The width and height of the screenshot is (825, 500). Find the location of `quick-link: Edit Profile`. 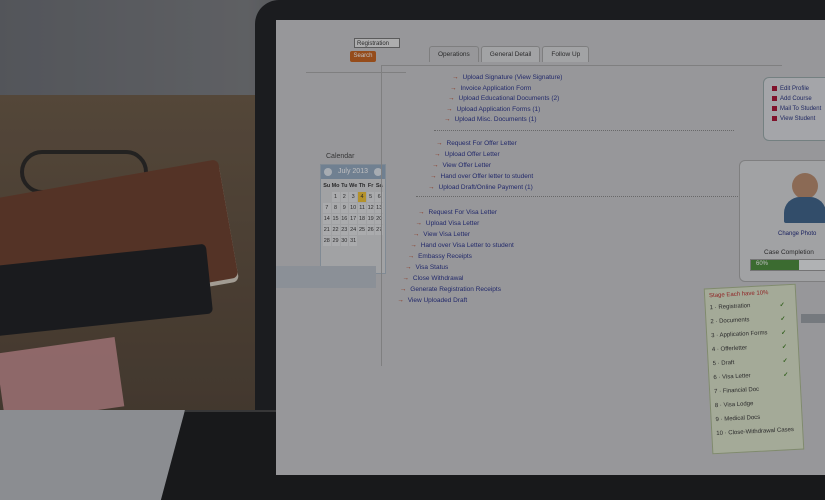

quick-link: Edit Profile is located at coordinates (790, 89).